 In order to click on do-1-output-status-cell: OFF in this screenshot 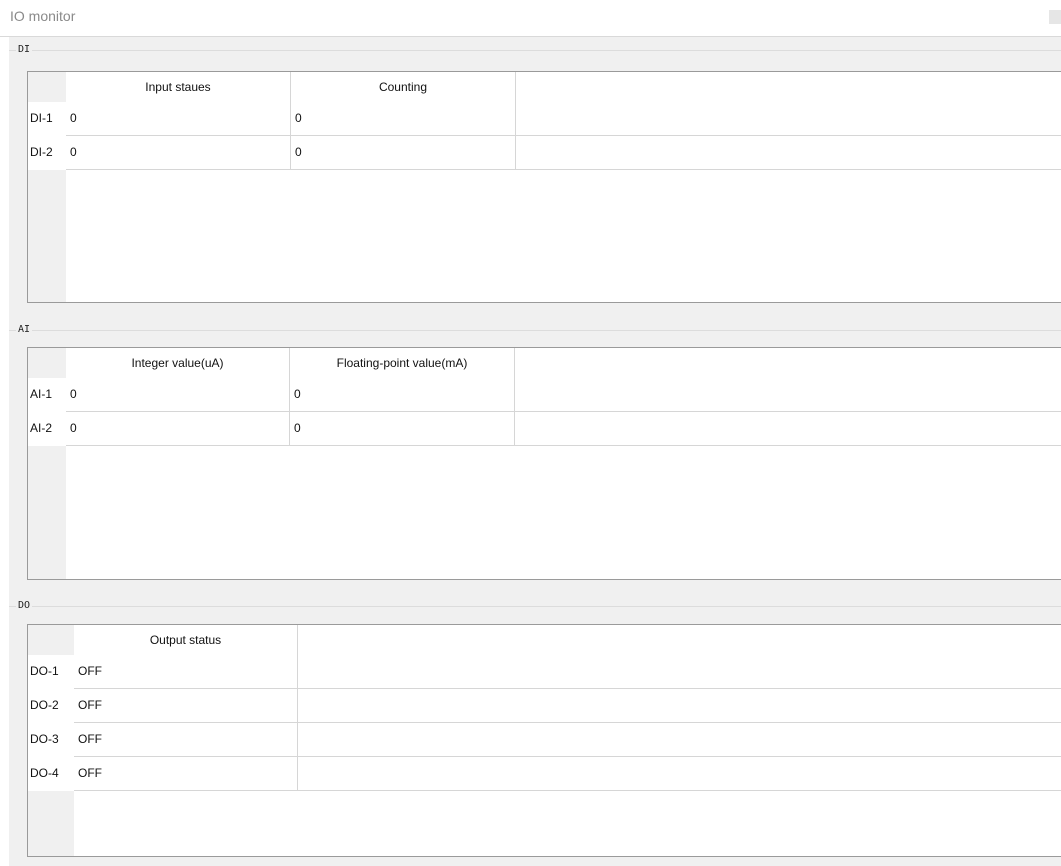, I will do `click(186, 672)`.